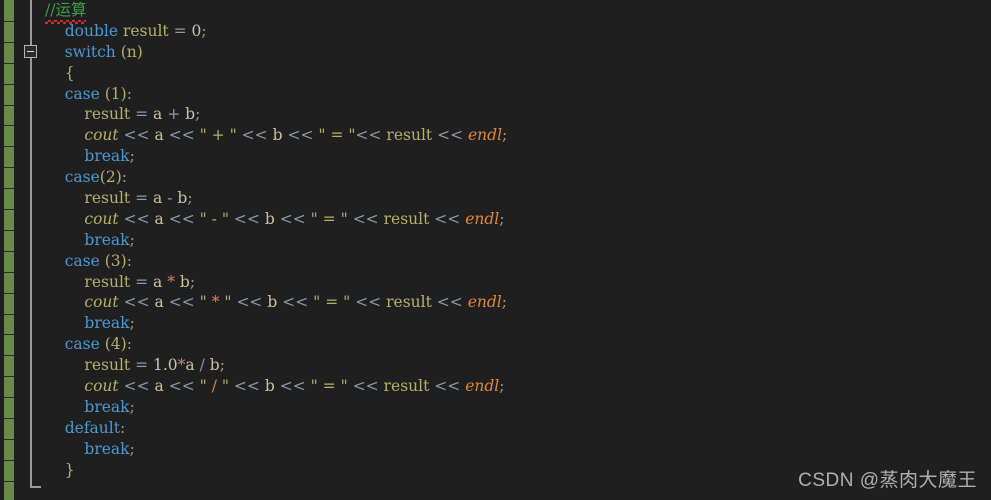 Image resolution: width=991 pixels, height=500 pixels. Describe the element at coordinates (516, 94) in the screenshot. I see `code-line: case (1):` at that location.